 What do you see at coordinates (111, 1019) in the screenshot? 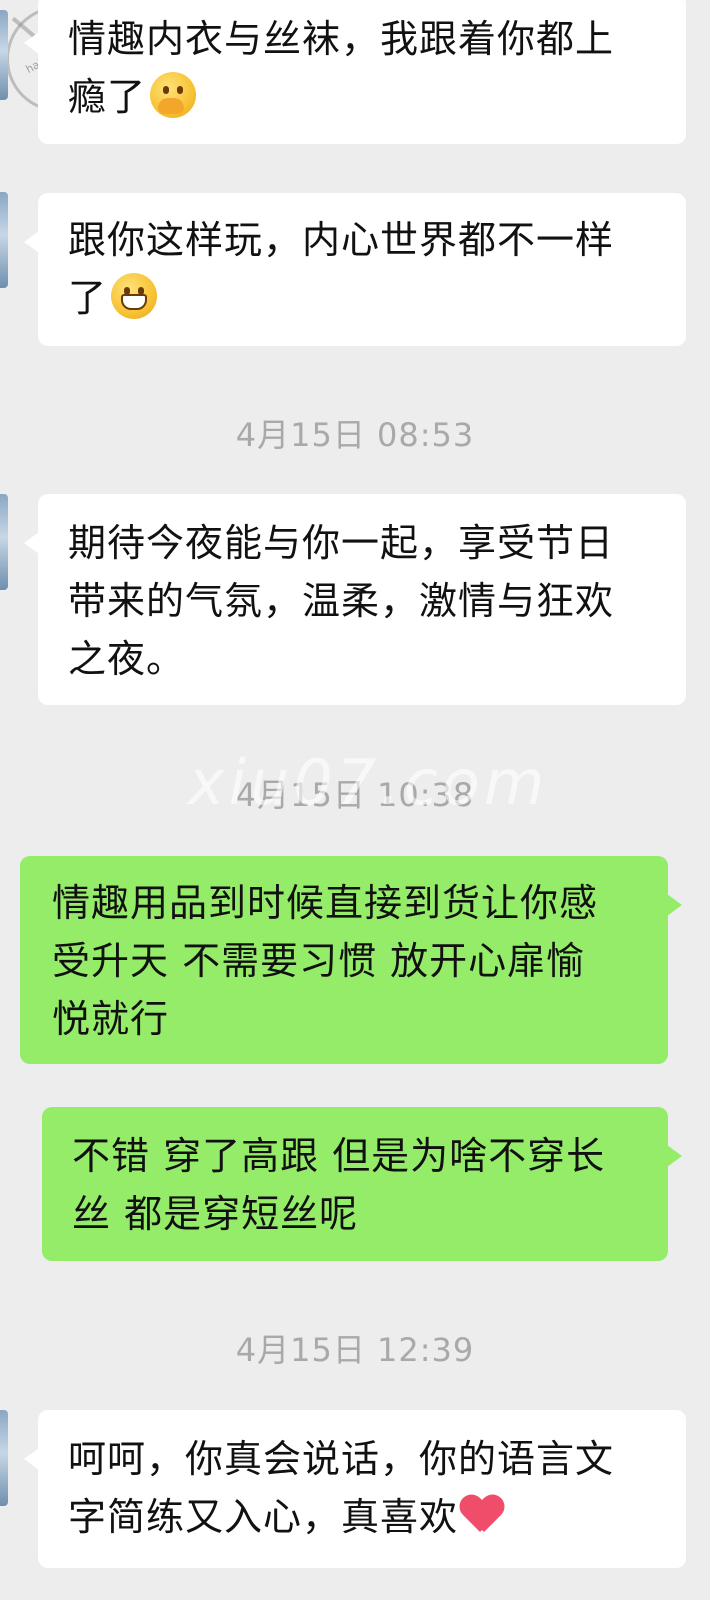
I see `message-line: 悦就行` at bounding box center [111, 1019].